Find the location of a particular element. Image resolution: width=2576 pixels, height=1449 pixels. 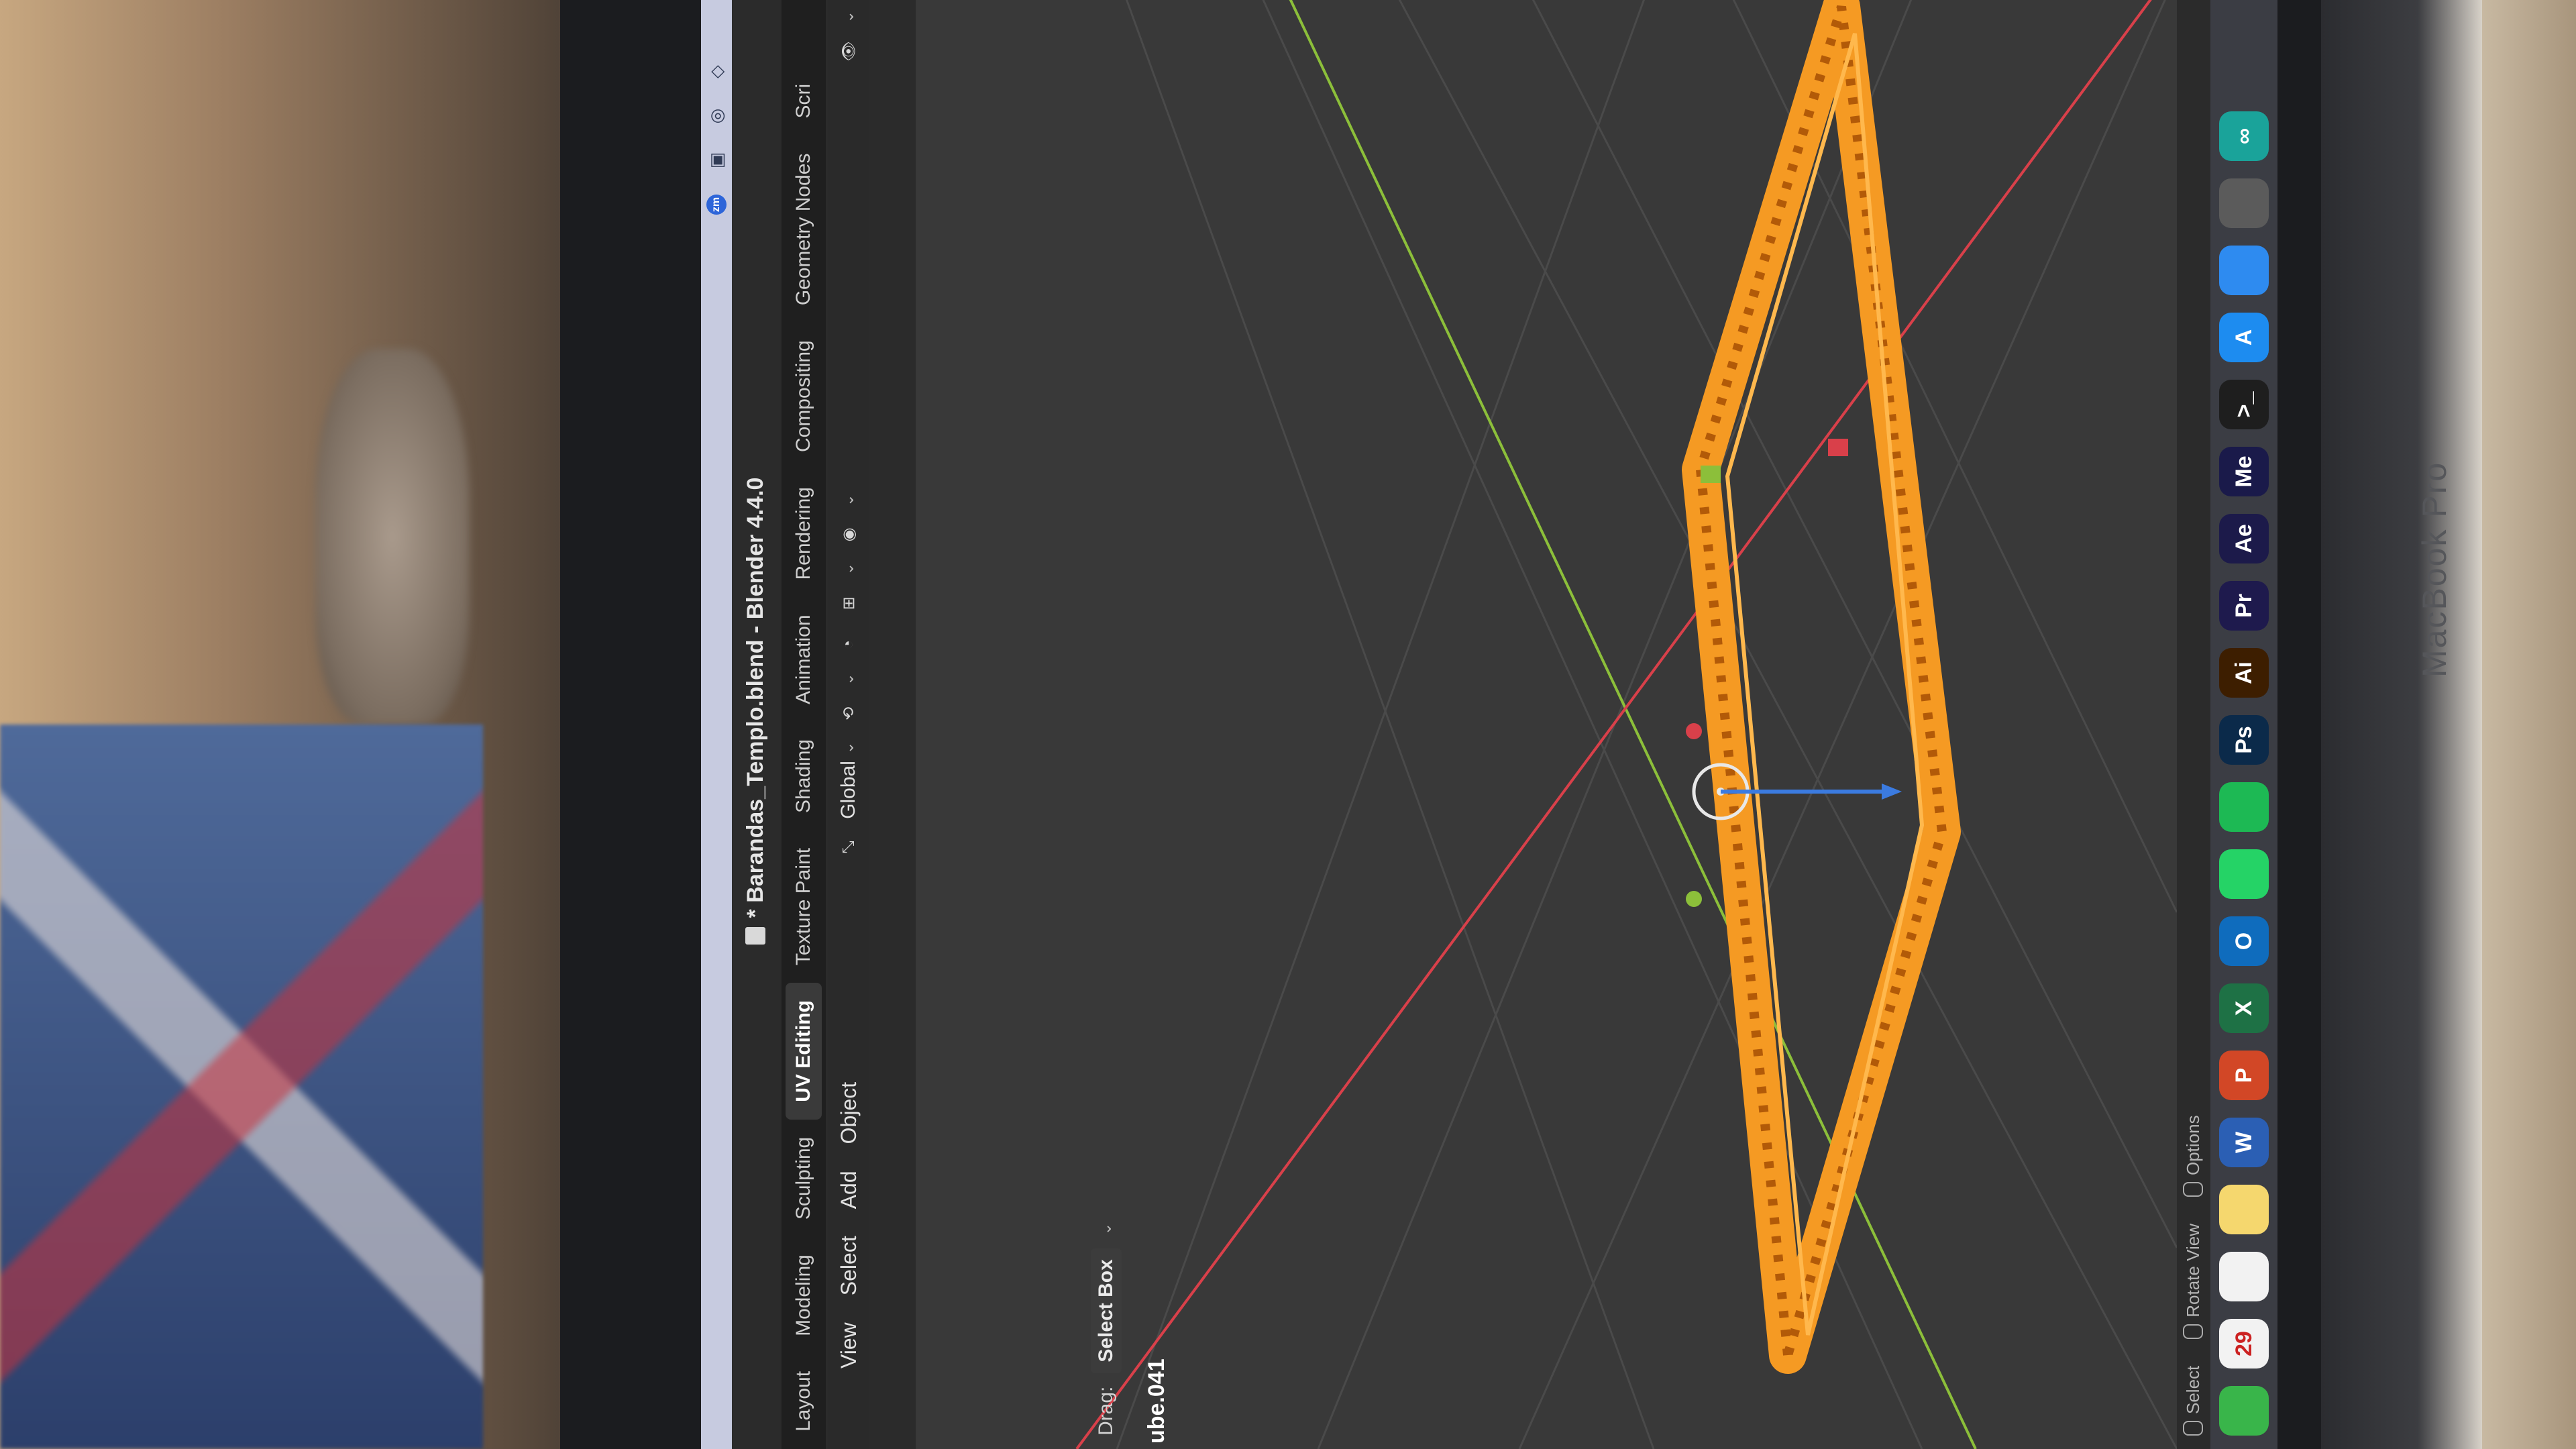

dock-app-notes is located at coordinates (2244, 1209).